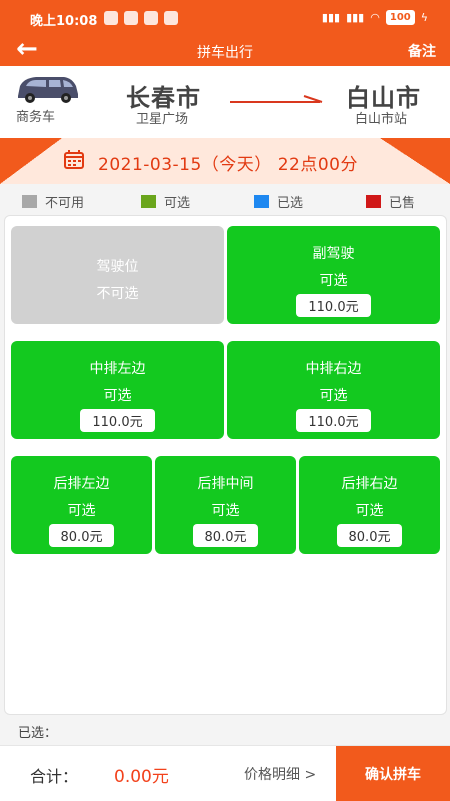 The width and height of the screenshot is (450, 801). I want to click on status-indicators: ▮▮▮ ▮▮▮ ◠ 100 ϟ, so click(375, 17).